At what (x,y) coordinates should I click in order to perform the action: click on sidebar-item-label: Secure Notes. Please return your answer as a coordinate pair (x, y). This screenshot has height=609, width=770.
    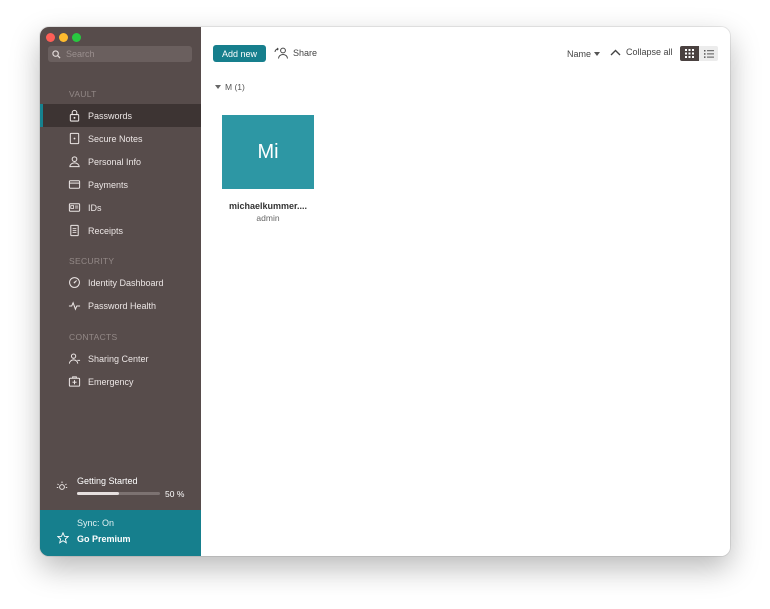
    Looking at the image, I should click on (115, 138).